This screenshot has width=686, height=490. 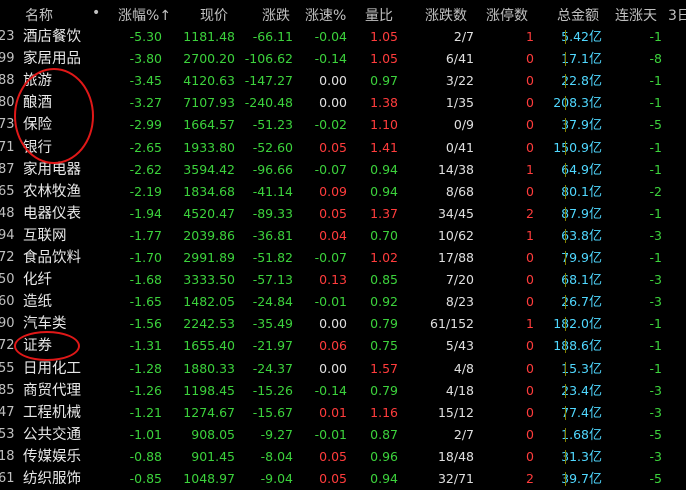 What do you see at coordinates (268, 103) in the screenshot?
I see `row-change: -240.48` at bounding box center [268, 103].